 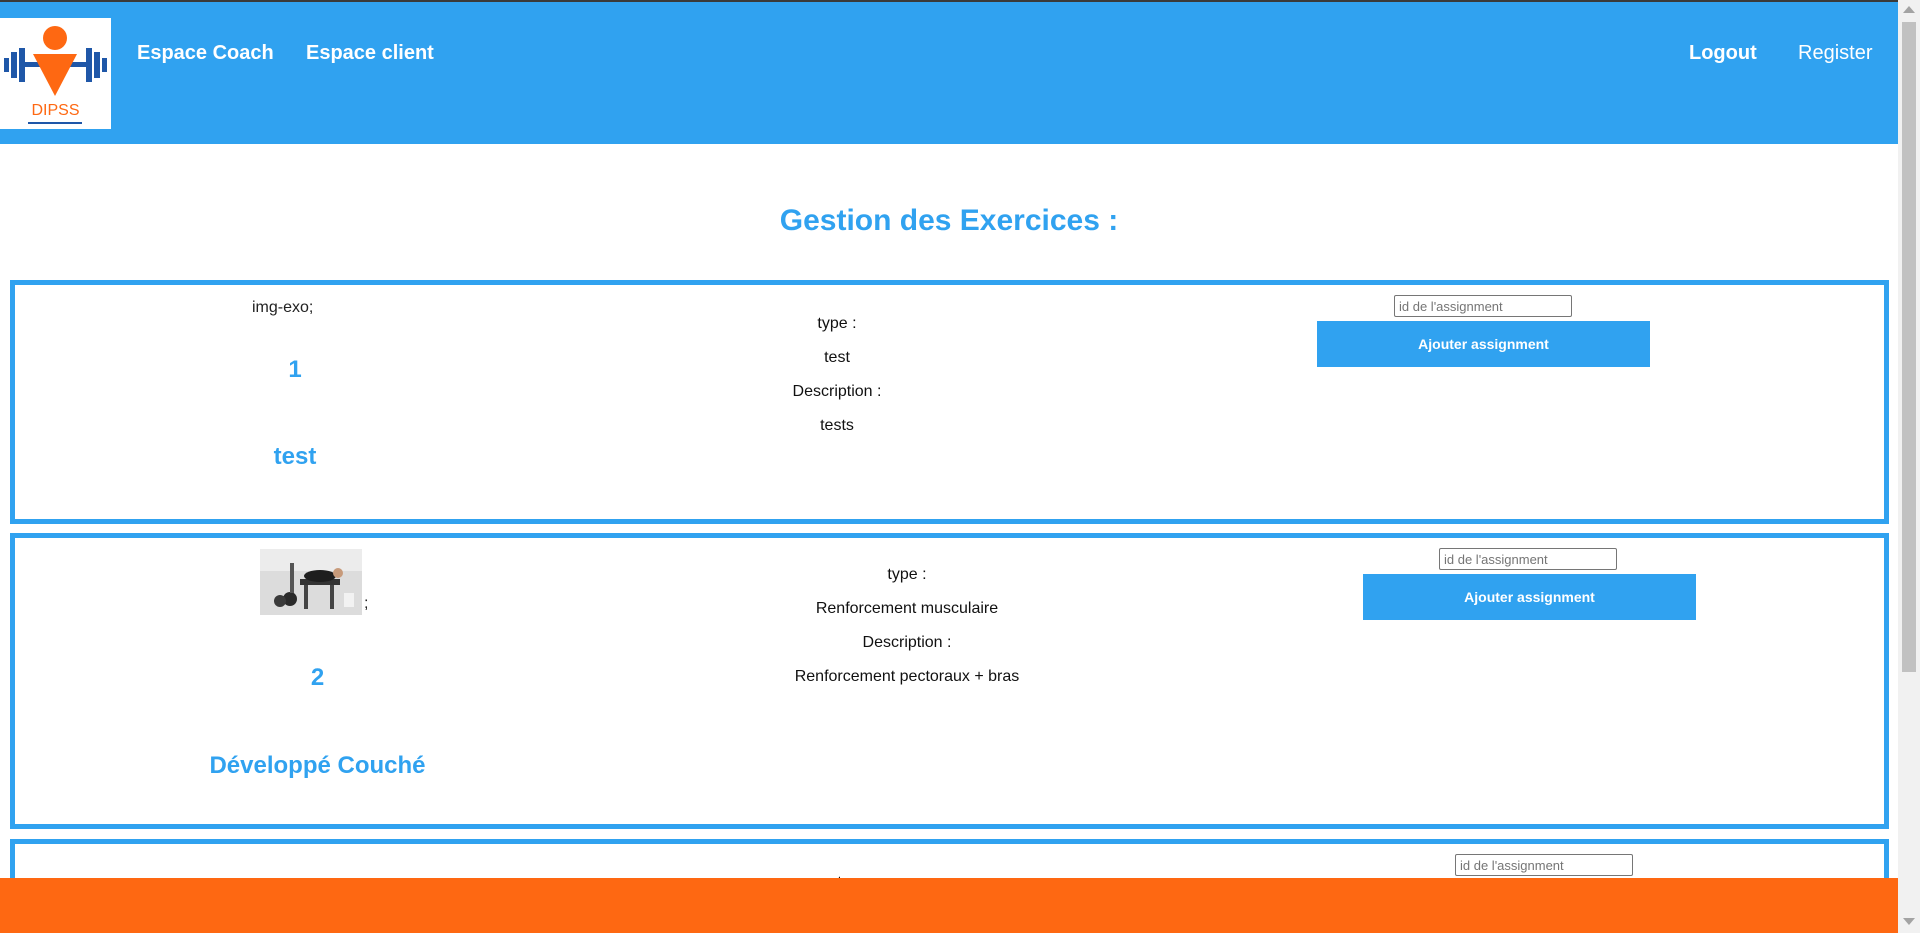 I want to click on exercise-id: 1, so click(x=295, y=369).